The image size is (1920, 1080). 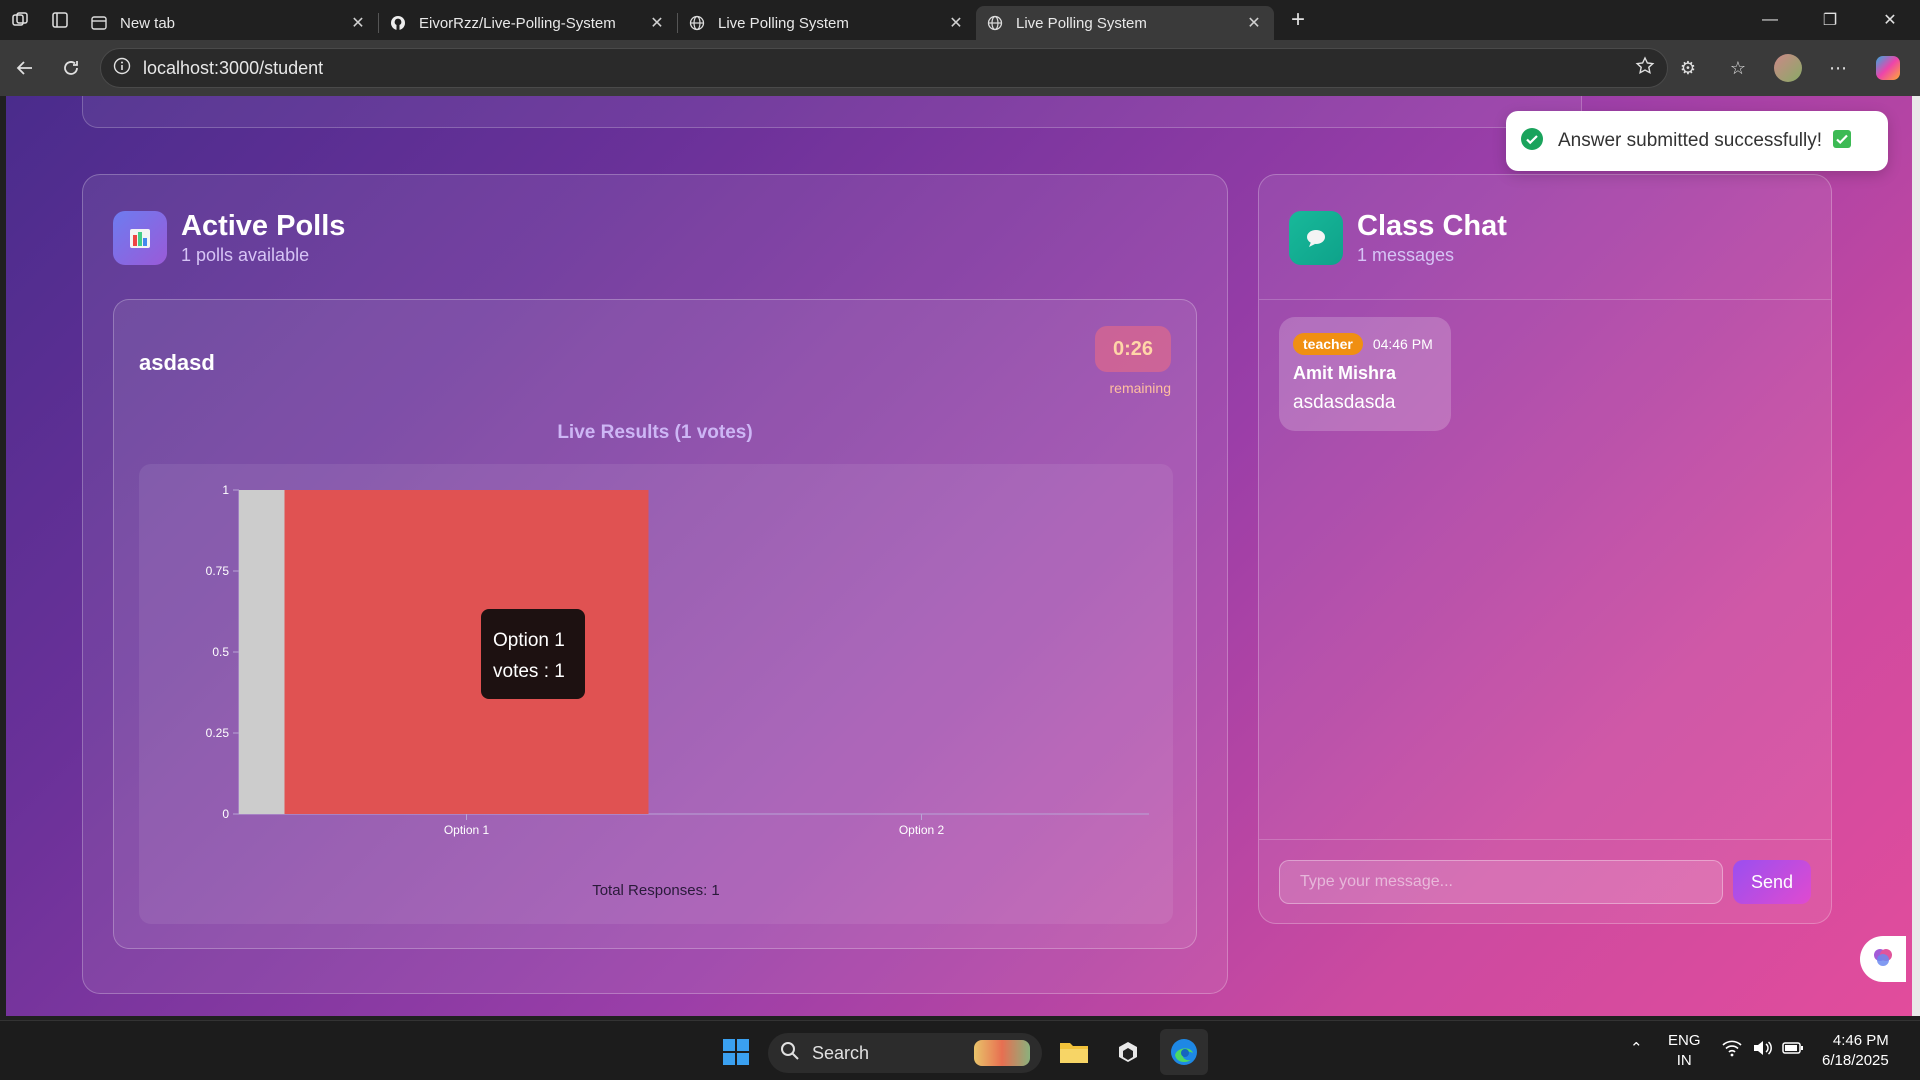 I want to click on vertical-tabs-icon, so click(x=60, y=20).